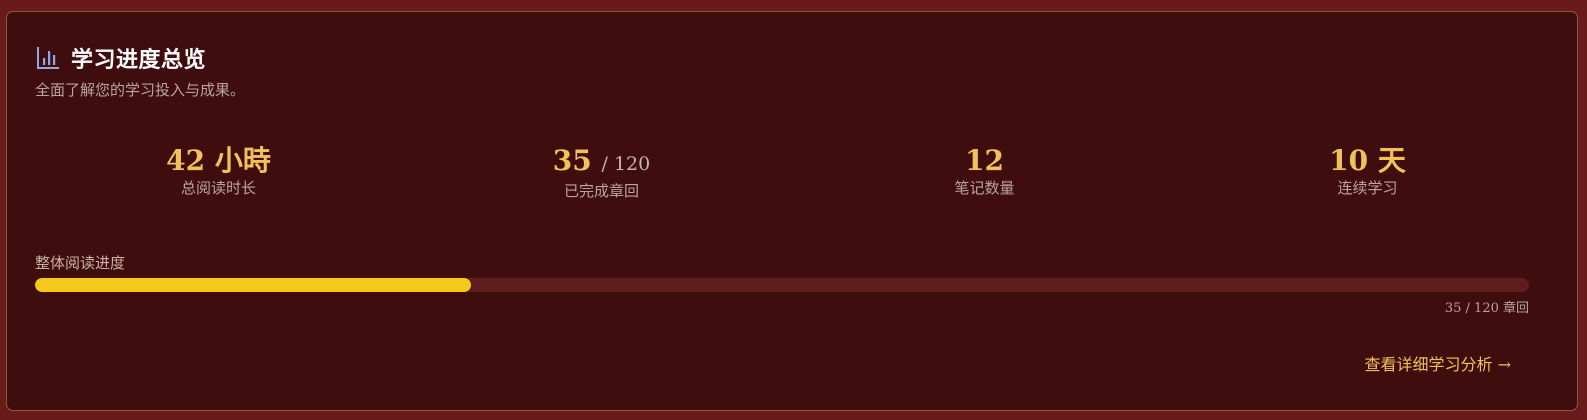 The image size is (1587, 420). What do you see at coordinates (253, 285) in the screenshot?
I see `progress-bar-fill` at bounding box center [253, 285].